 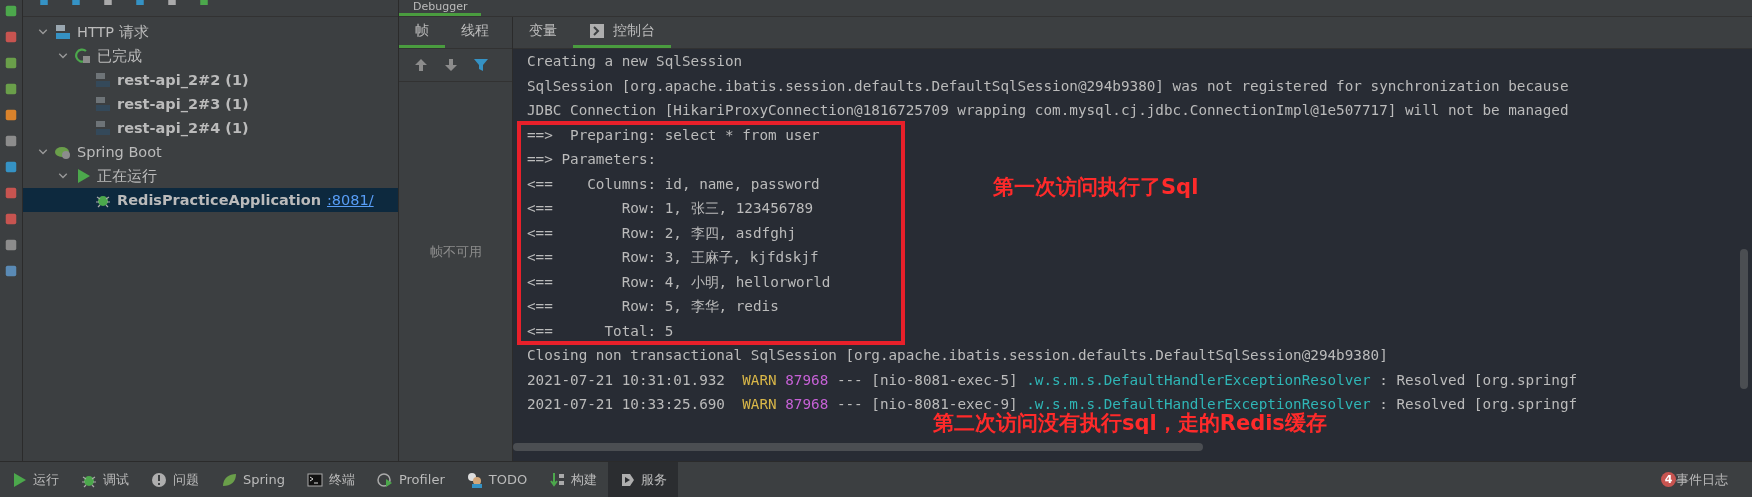 I want to click on build-icon, so click(x=557, y=479).